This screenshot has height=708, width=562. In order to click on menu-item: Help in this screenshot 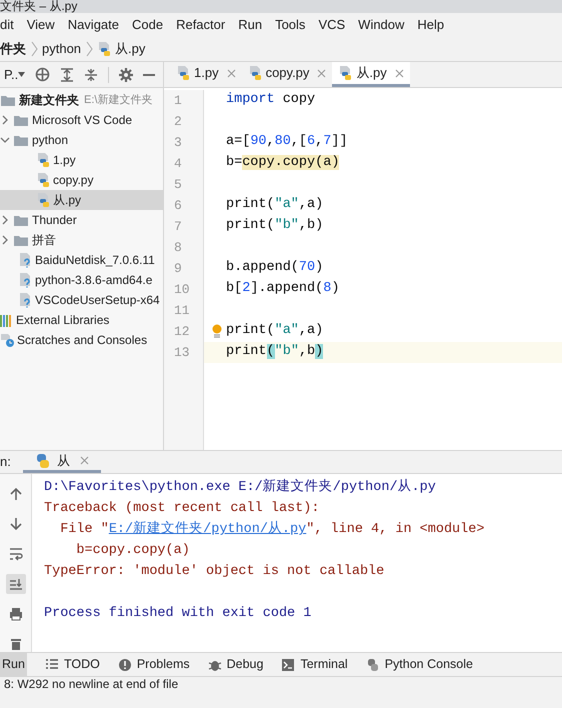, I will do `click(430, 24)`.